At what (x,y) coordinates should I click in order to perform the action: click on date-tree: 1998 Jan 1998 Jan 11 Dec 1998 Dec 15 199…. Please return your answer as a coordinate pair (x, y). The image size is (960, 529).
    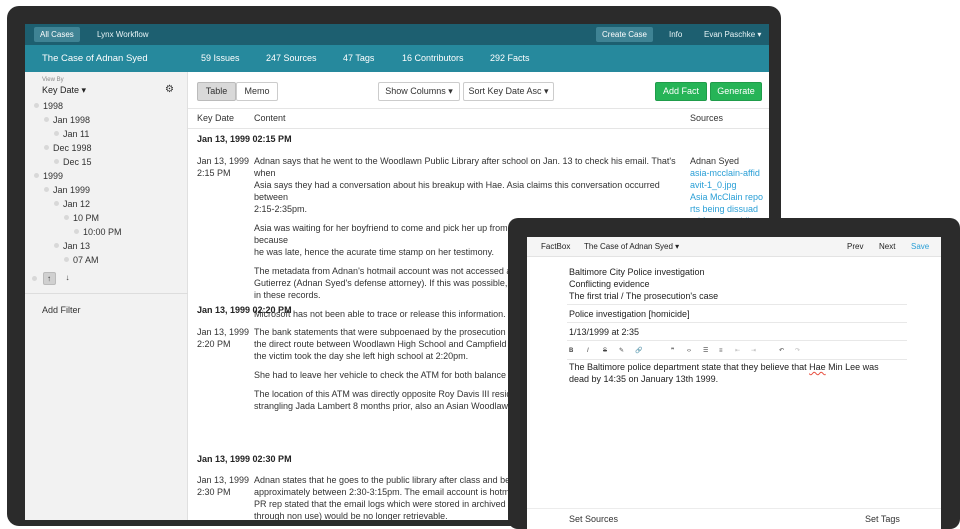
    Looking at the image, I should click on (106, 185).